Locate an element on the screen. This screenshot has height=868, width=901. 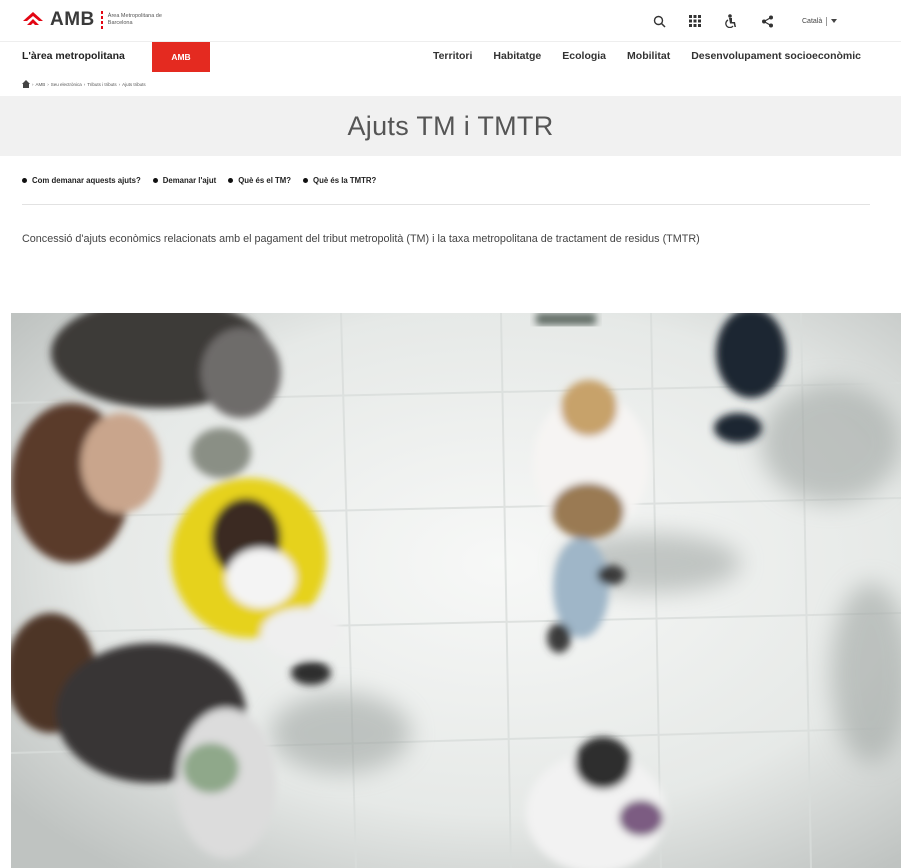
nav-amb-tab: AMB is located at coordinates (181, 57).